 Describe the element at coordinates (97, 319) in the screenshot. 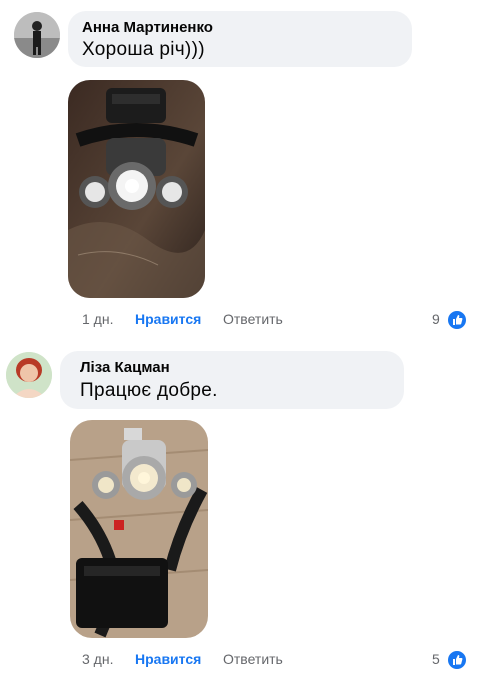

I see `comment-time: 1 дн.` at that location.